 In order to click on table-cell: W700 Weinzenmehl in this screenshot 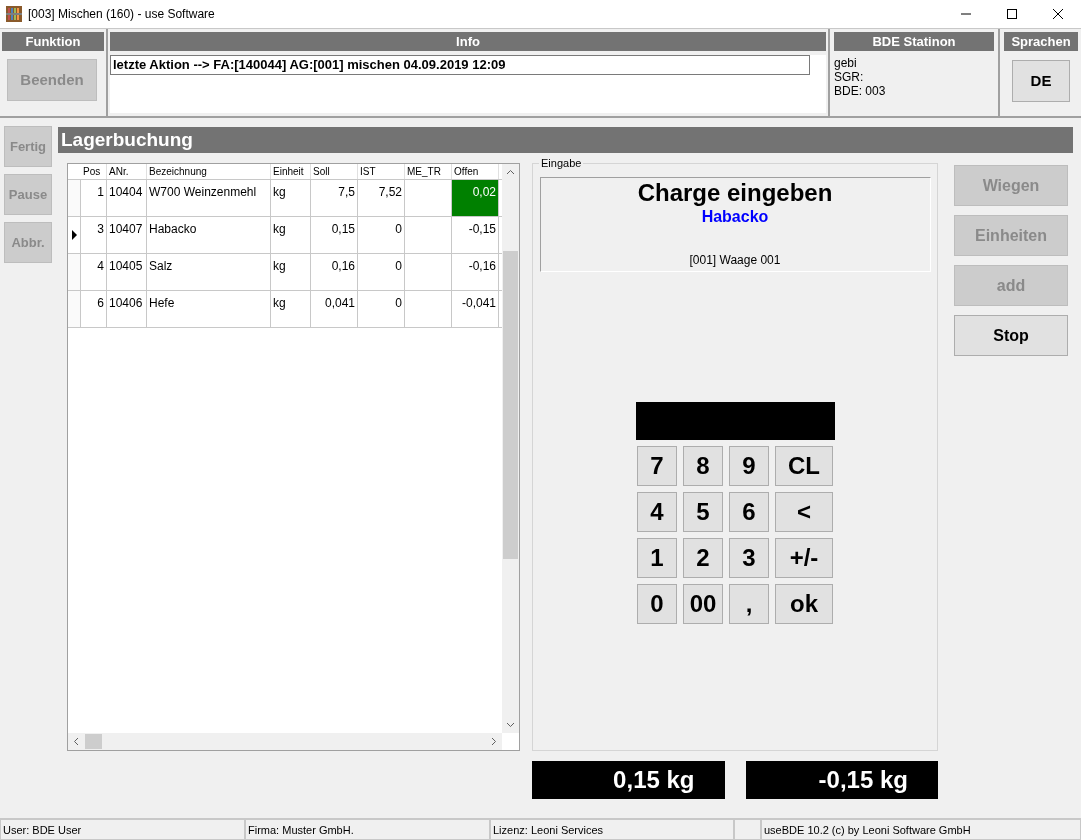, I will do `click(209, 198)`.